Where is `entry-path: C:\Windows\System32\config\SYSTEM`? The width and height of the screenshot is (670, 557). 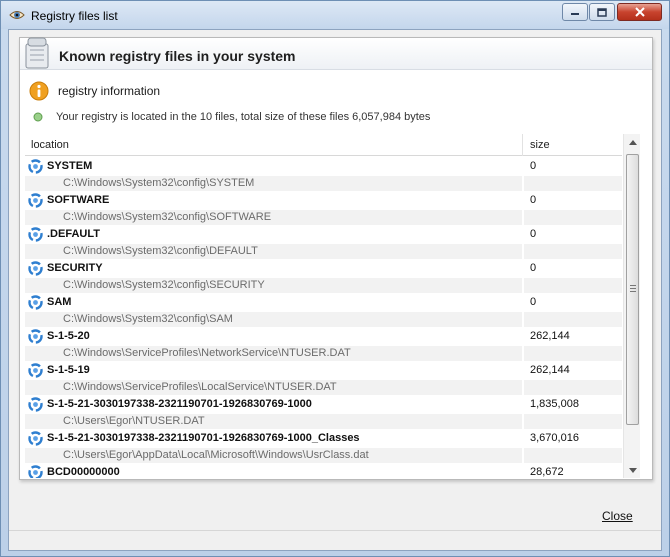
entry-path: C:\Windows\System32\config\SYSTEM is located at coordinates (159, 183).